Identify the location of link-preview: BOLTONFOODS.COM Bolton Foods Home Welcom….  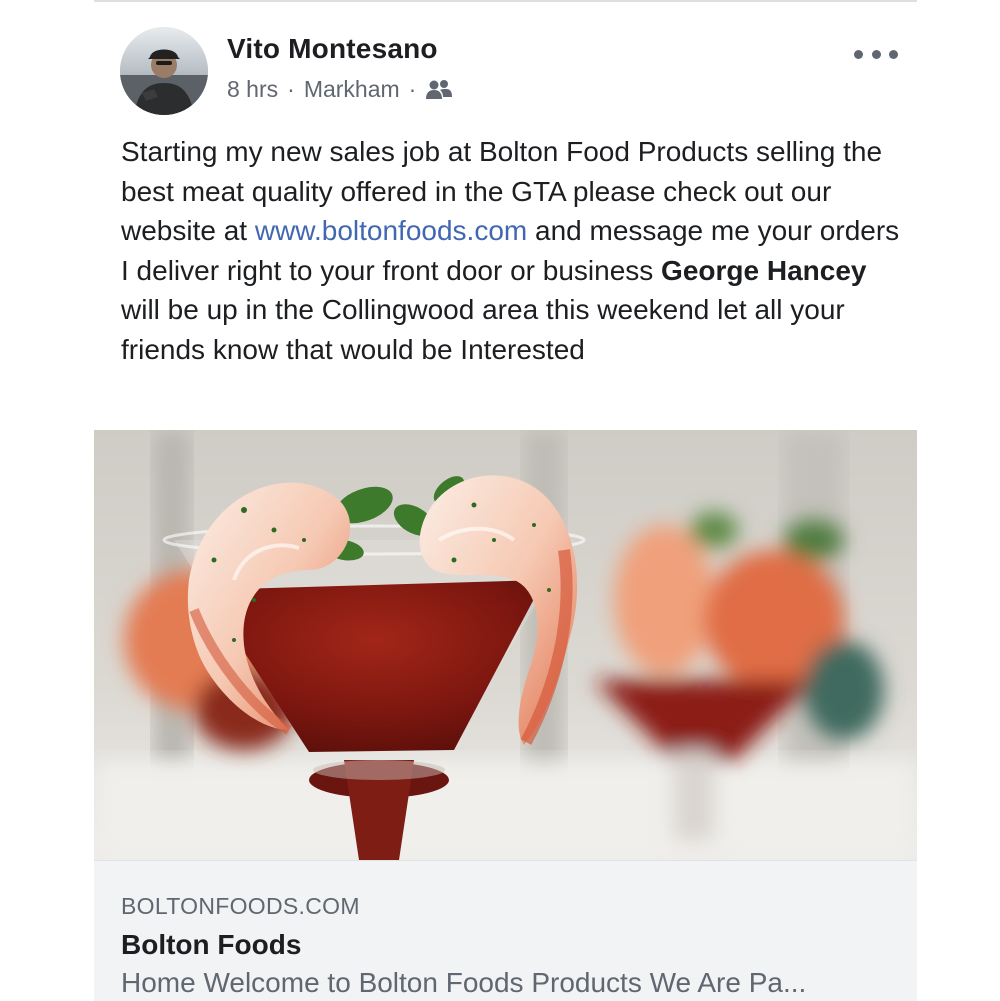
(505, 930).